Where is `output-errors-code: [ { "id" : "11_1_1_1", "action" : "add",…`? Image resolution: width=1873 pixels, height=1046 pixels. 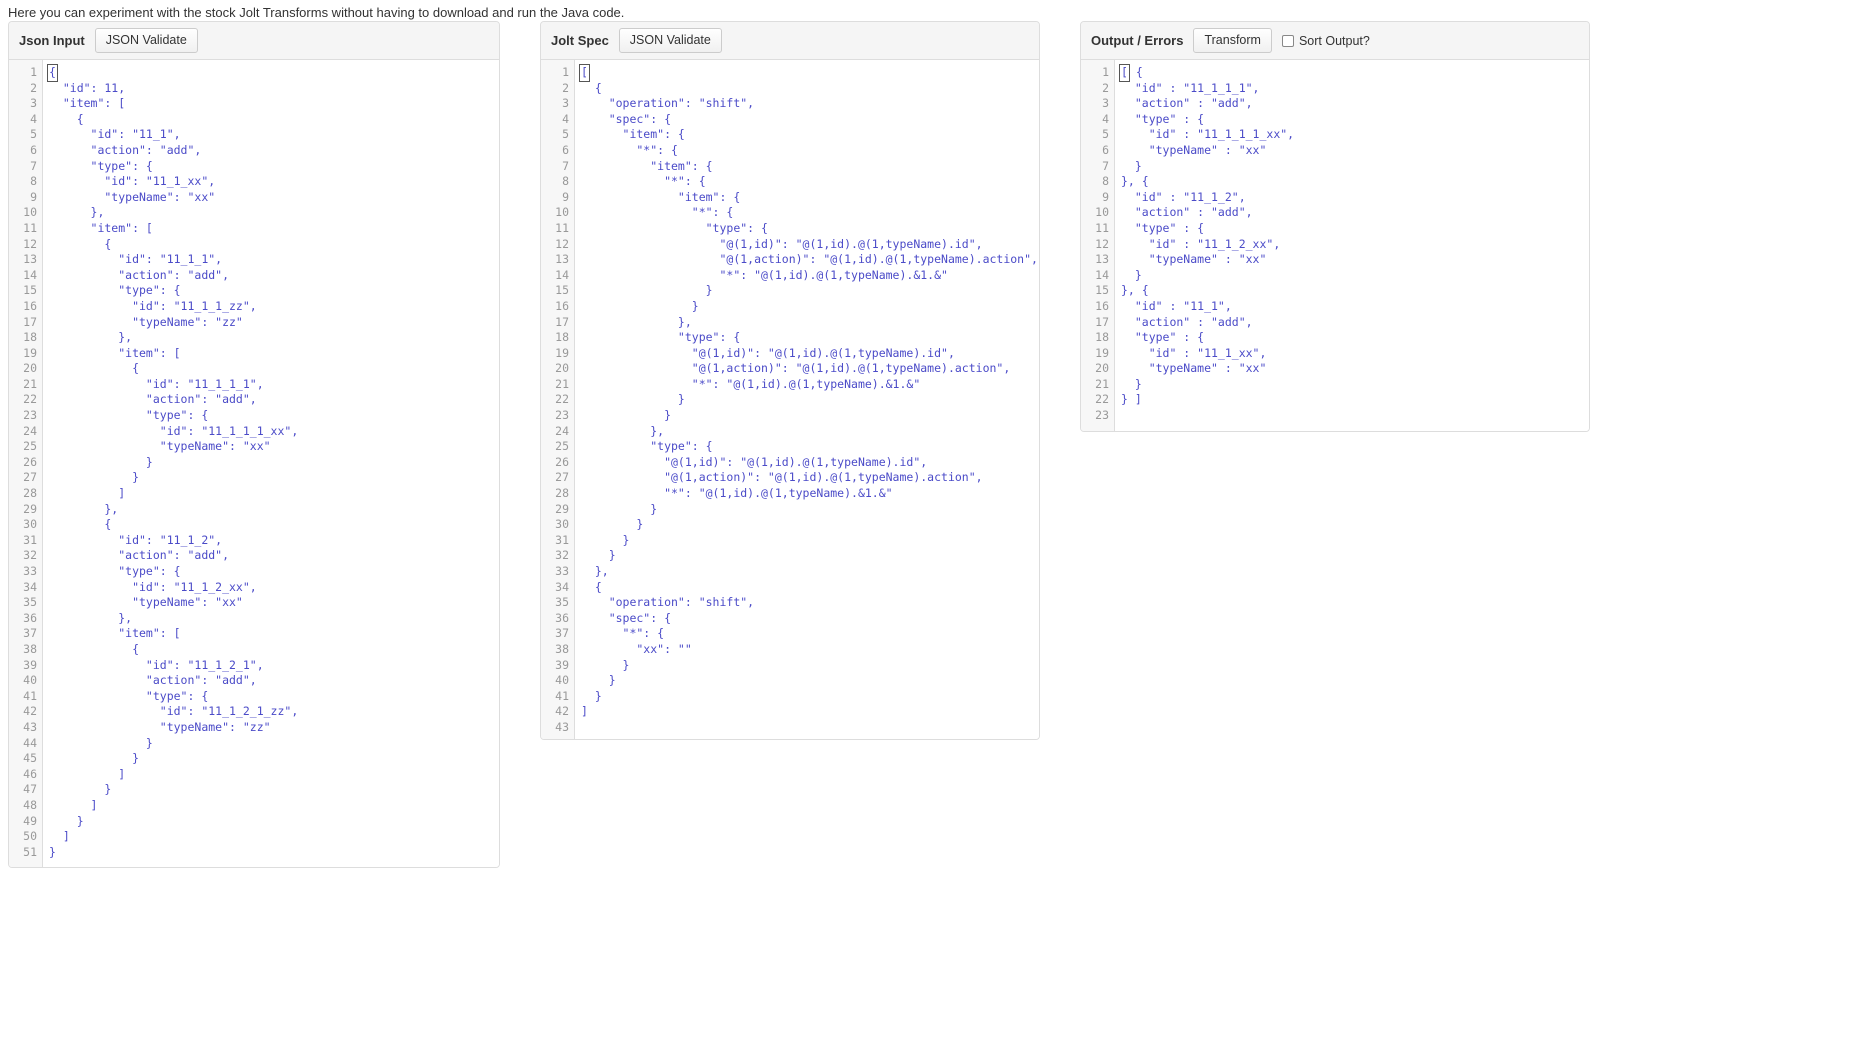 output-errors-code: [ { "id" : "11_1_1_1", "action" : "add",… is located at coordinates (1352, 245).